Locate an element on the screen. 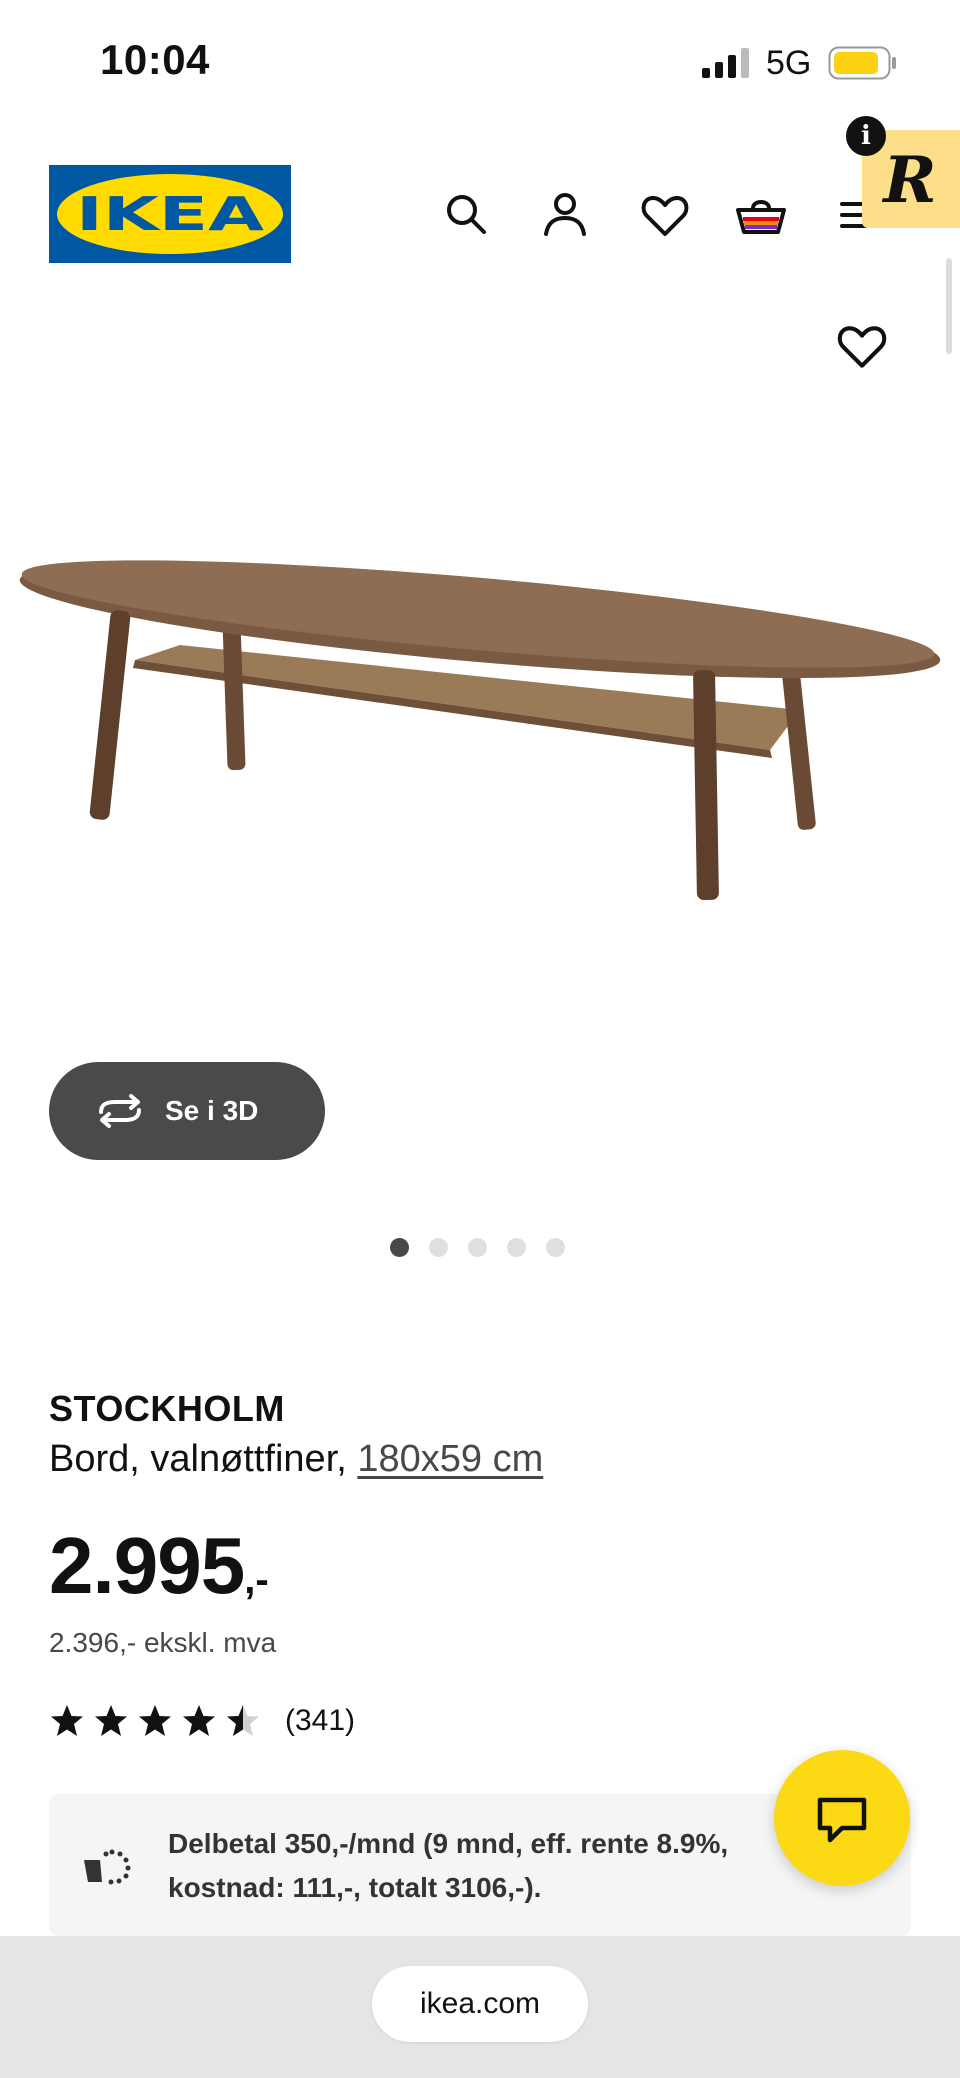  search-icon is located at coordinates (467, 215).